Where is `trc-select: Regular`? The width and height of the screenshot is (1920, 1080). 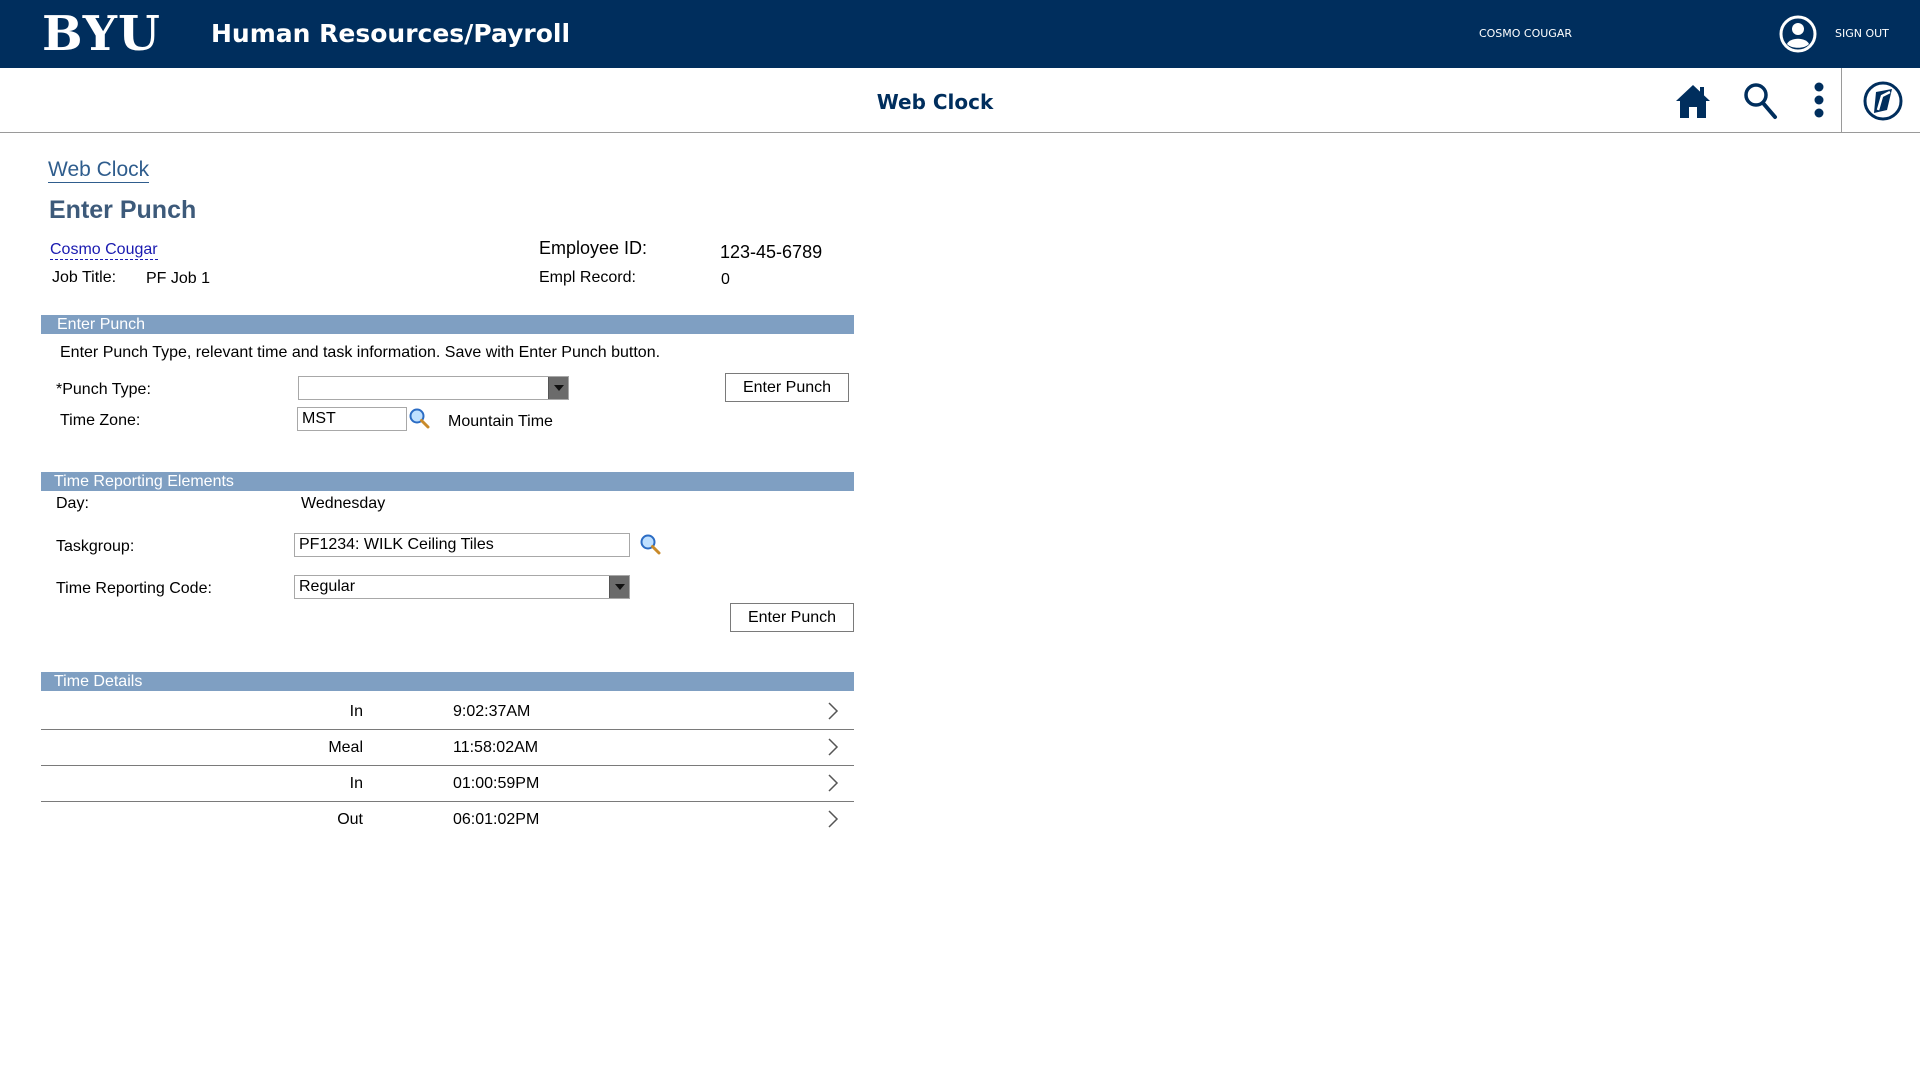
trc-select: Regular is located at coordinates (462, 587).